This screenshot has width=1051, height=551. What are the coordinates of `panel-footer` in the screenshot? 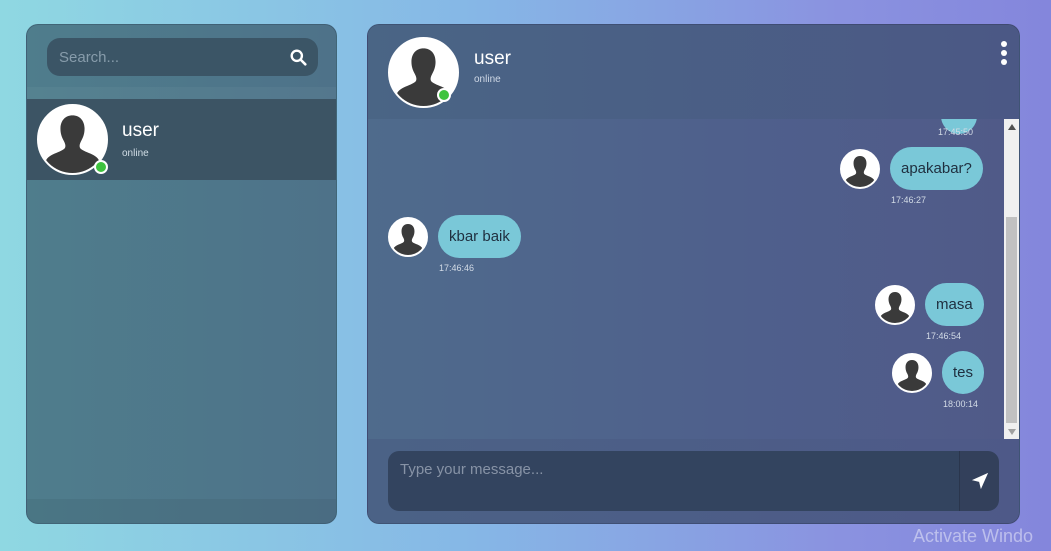 It's located at (181, 511).